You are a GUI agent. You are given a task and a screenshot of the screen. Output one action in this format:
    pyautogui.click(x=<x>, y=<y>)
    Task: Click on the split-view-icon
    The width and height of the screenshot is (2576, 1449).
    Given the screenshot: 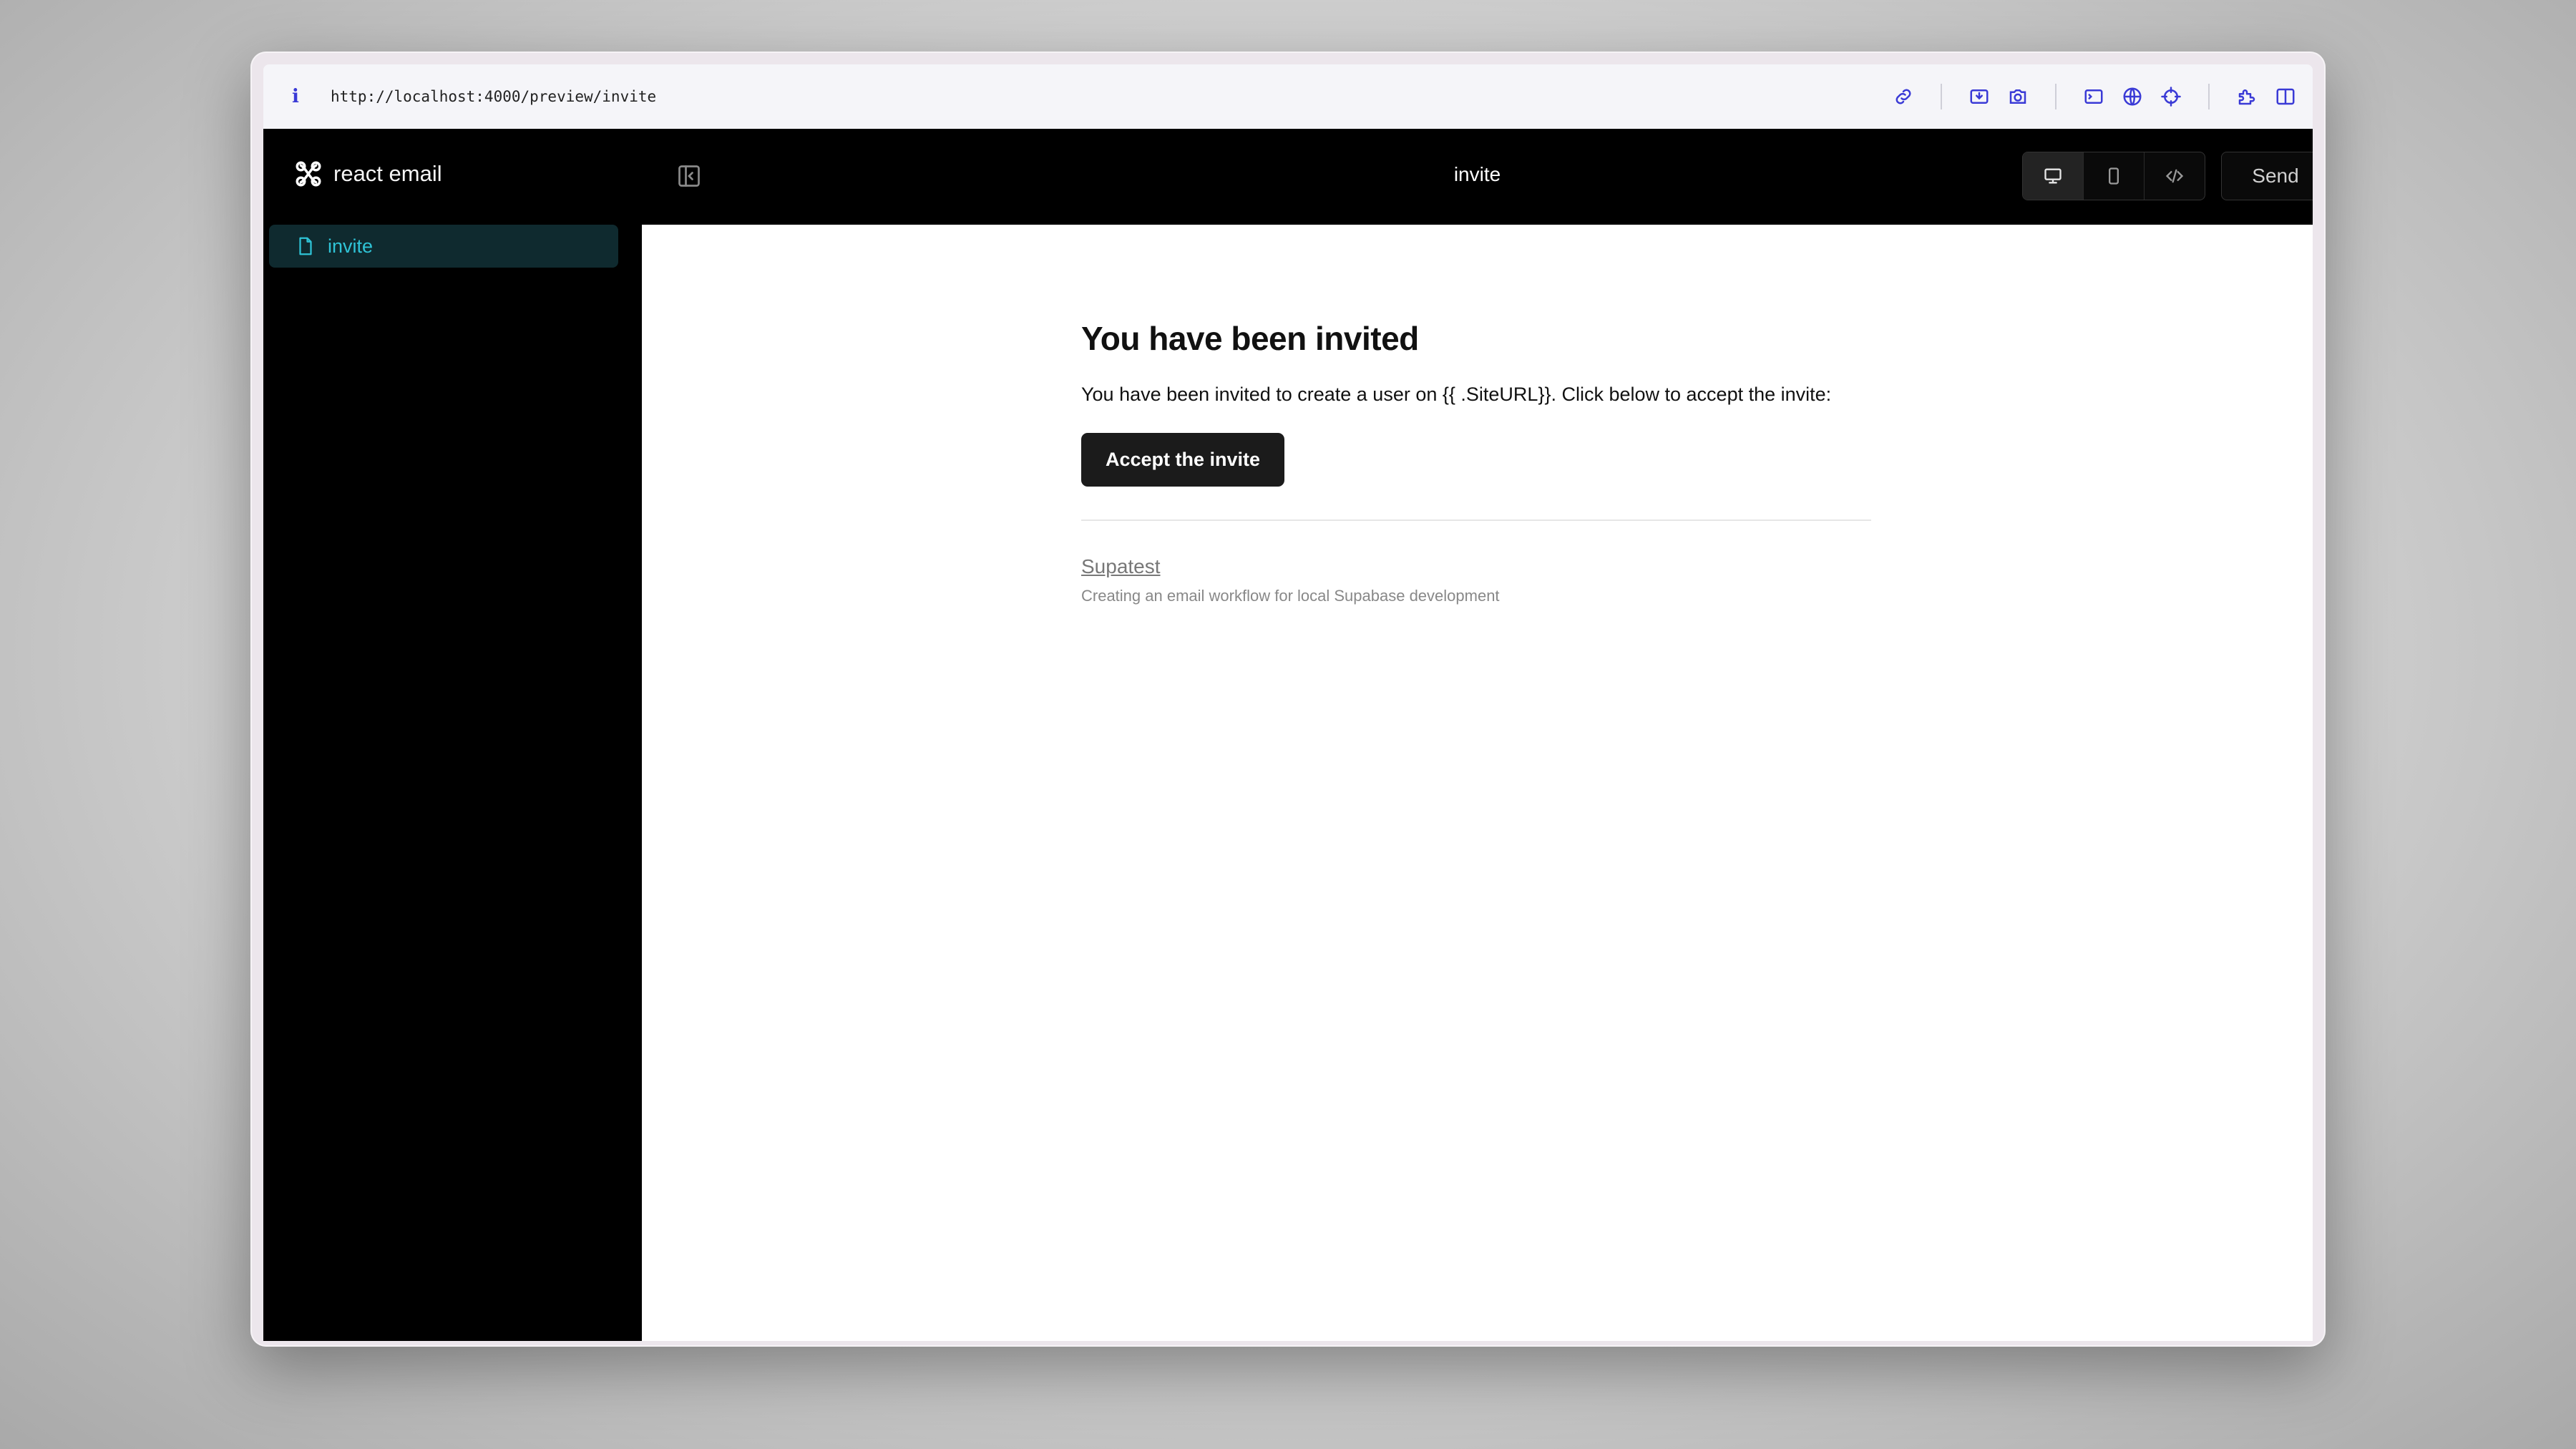 What is the action you would take?
    pyautogui.click(x=2285, y=96)
    